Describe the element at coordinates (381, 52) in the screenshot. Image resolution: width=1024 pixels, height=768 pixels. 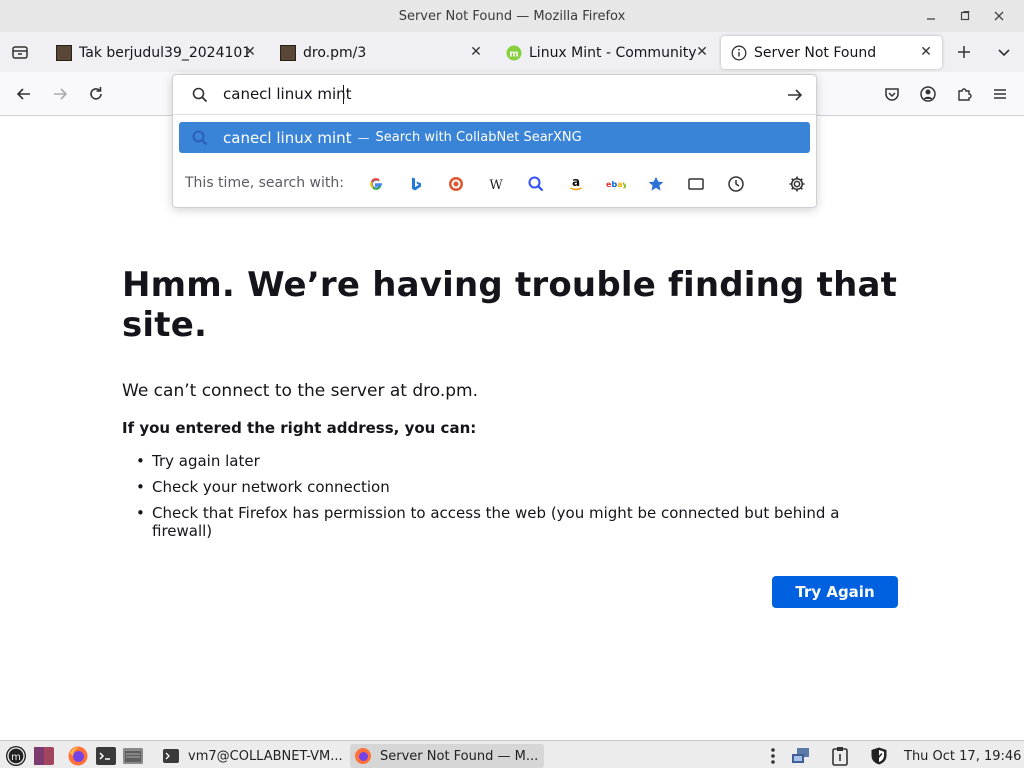
I see `tab-dro-pm: dro.pm/3 ✕` at that location.